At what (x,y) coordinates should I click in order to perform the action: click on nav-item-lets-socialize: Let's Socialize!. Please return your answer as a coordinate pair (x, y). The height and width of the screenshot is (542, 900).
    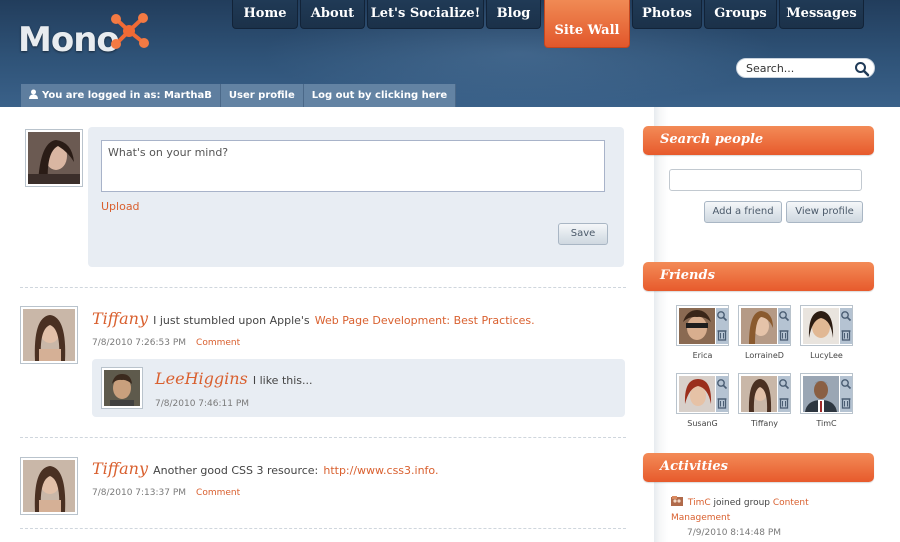
    Looking at the image, I should click on (425, 14).